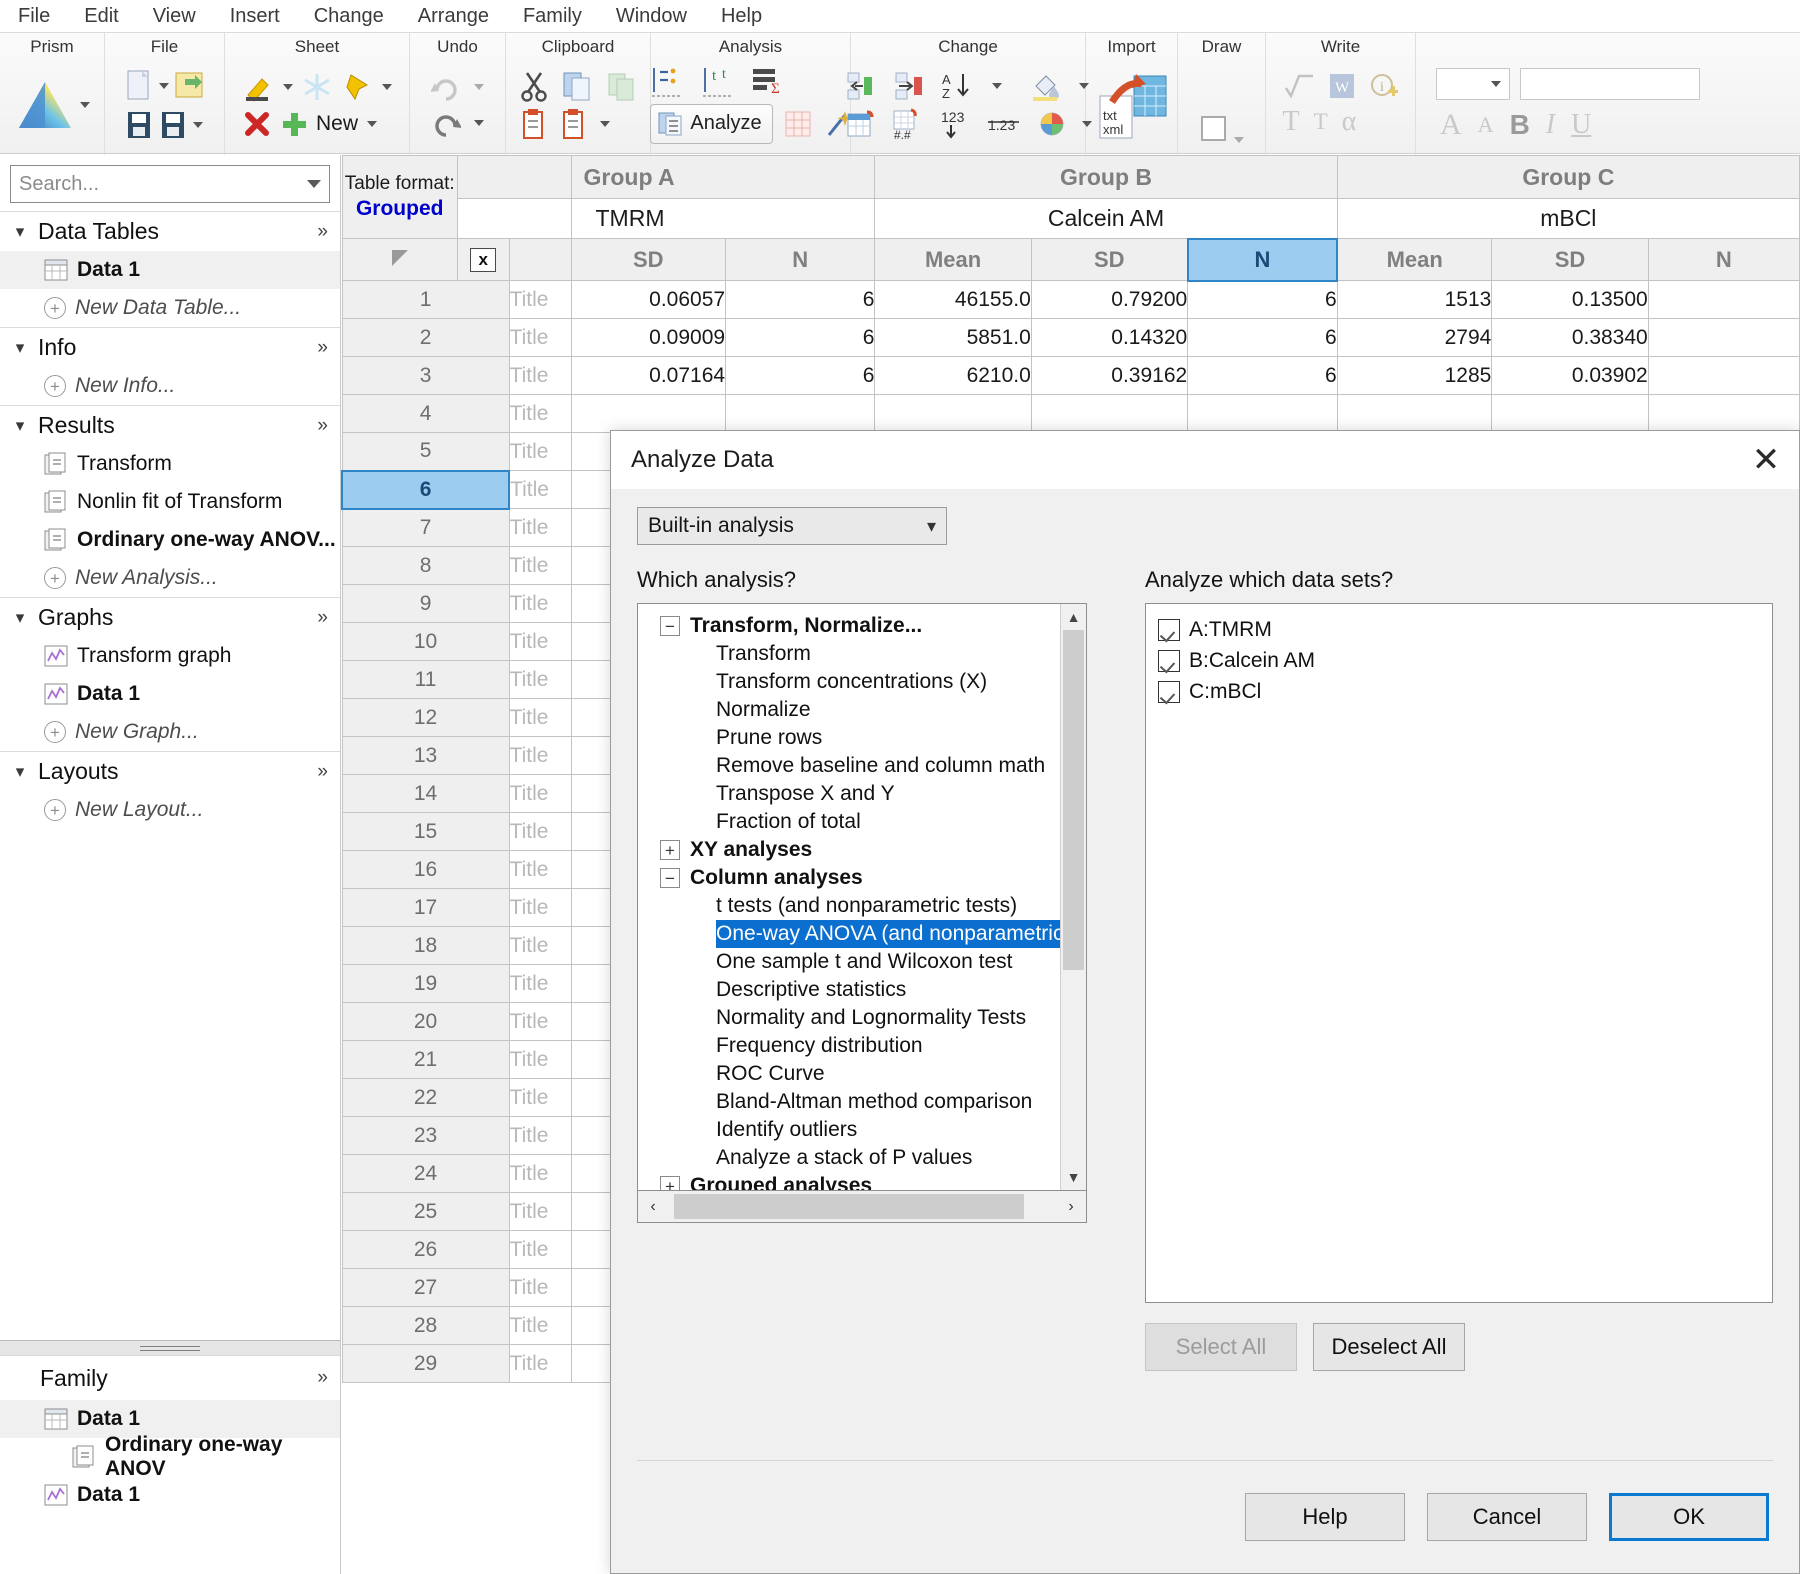  Describe the element at coordinates (1507, 1517) in the screenshot. I see `cancel-button: Cancel` at that location.